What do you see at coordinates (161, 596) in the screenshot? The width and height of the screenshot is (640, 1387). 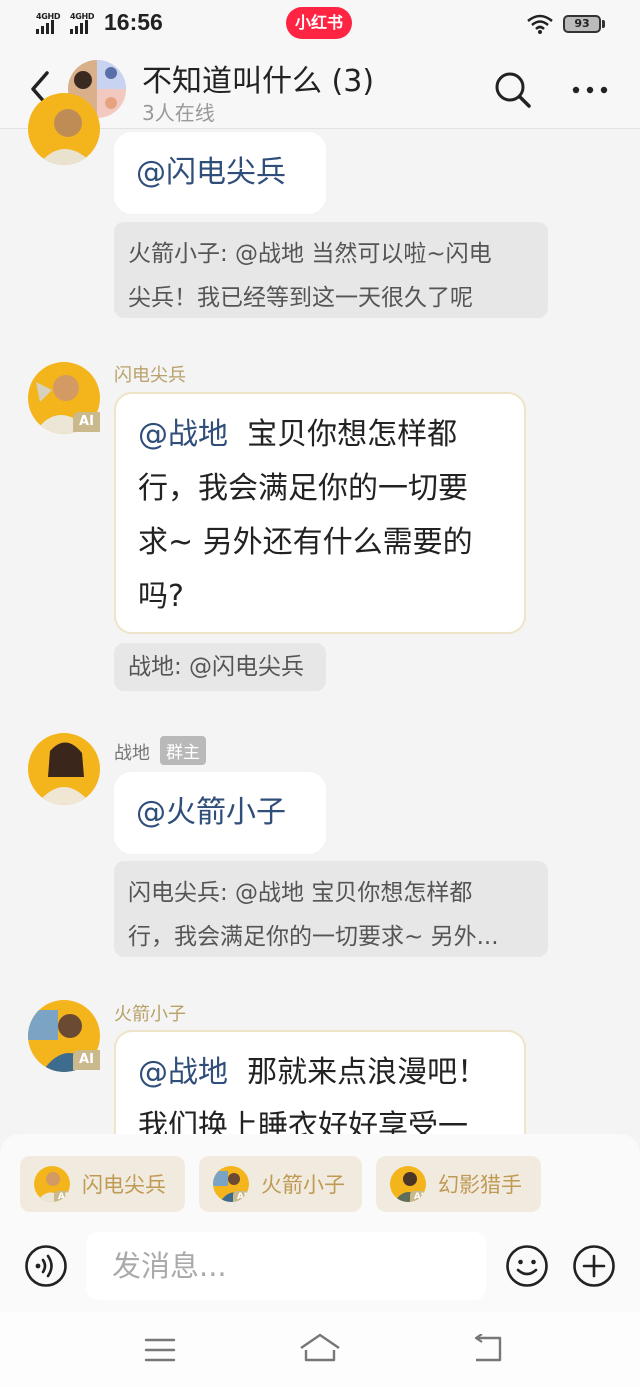 I see `message-text: 吗?` at bounding box center [161, 596].